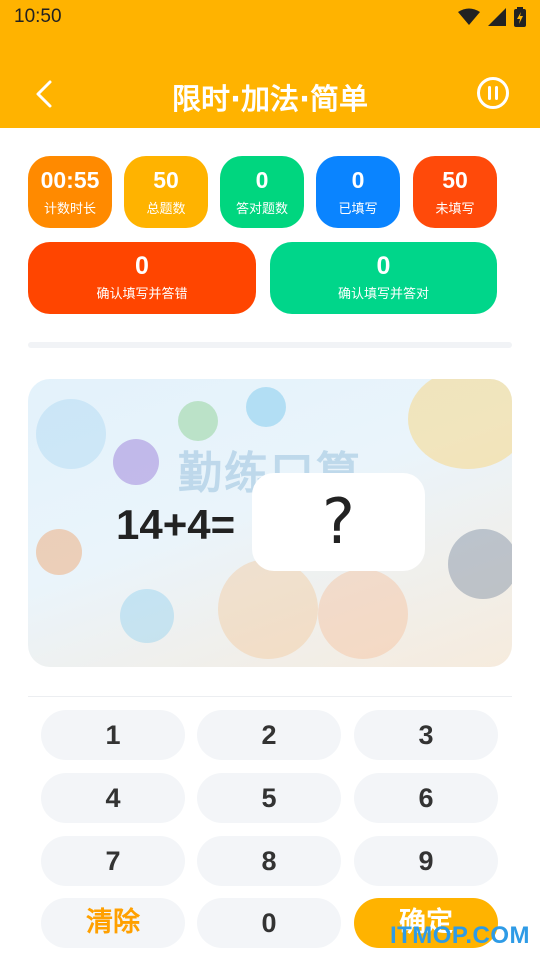 The image size is (540, 960). Describe the element at coordinates (497, 17) in the screenshot. I see `signal-icon` at that location.